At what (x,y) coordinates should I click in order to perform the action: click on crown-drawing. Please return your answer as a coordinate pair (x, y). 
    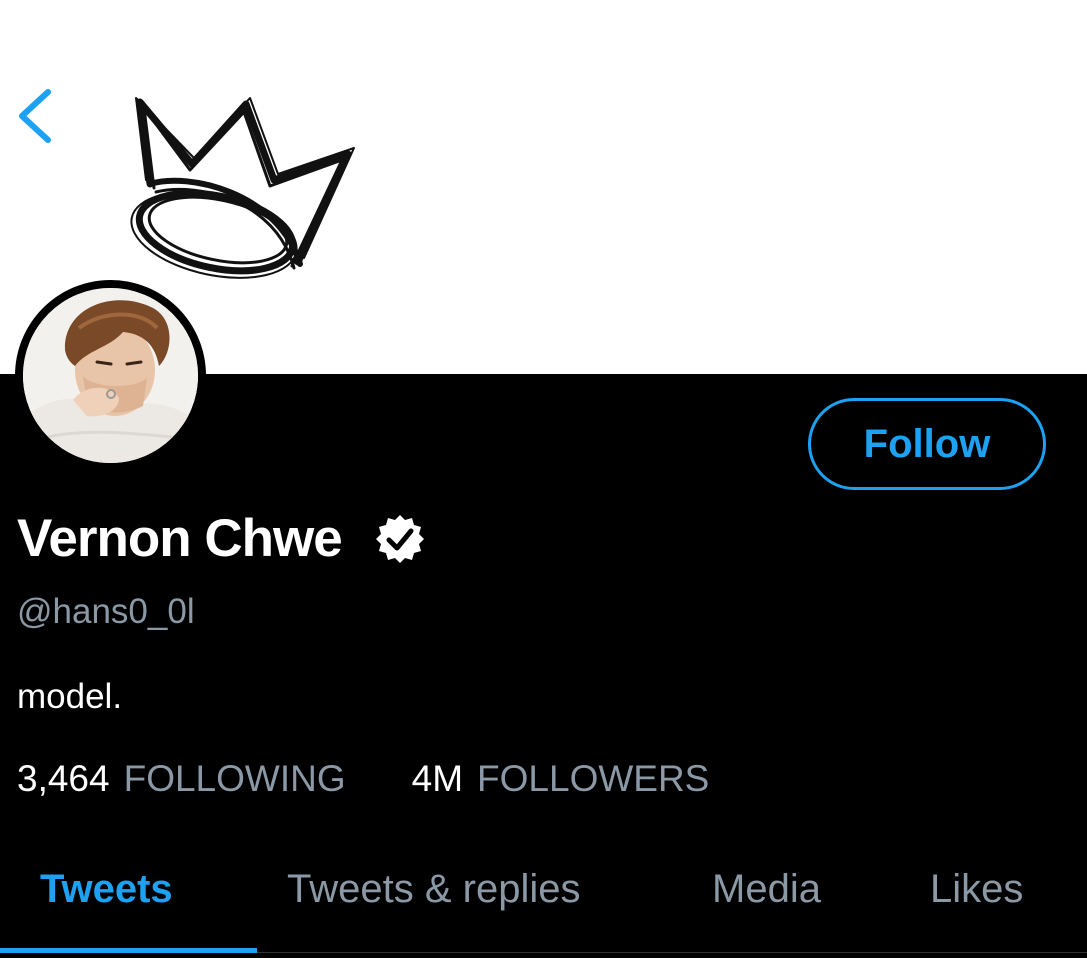
    Looking at the image, I should click on (242, 188).